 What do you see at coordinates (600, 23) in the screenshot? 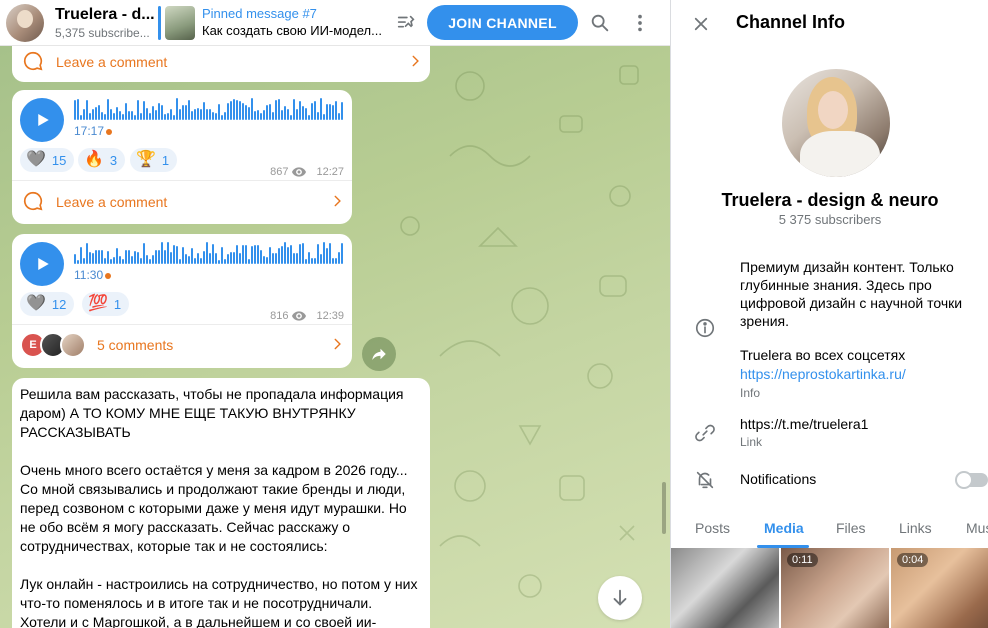
I see `search-icon` at bounding box center [600, 23].